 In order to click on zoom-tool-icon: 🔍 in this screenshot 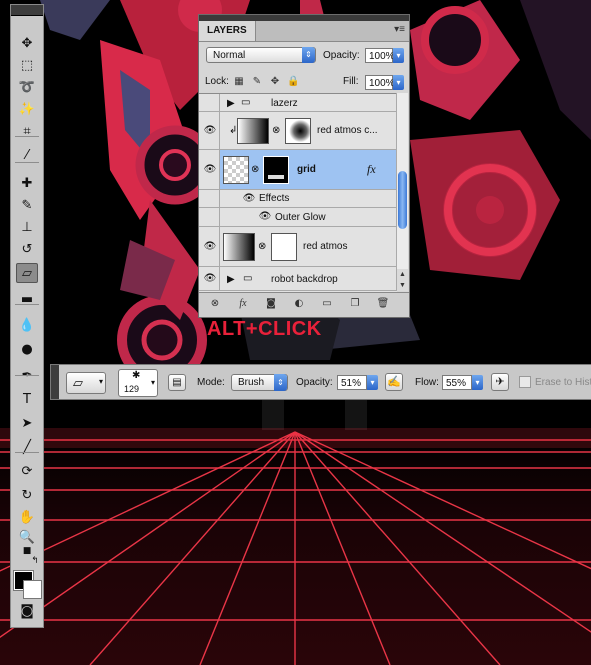, I will do `click(27, 537)`.